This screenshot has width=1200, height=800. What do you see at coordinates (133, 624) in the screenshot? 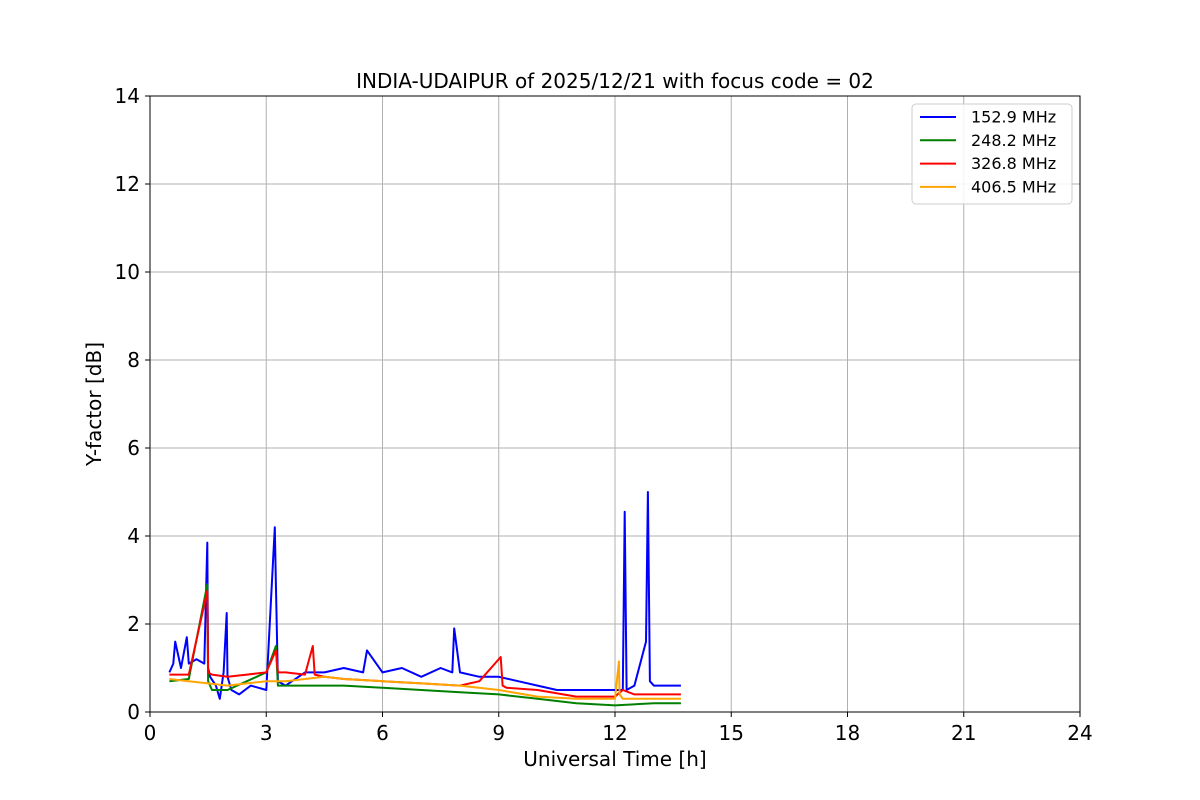
I see `y-tick-label: 2` at bounding box center [133, 624].